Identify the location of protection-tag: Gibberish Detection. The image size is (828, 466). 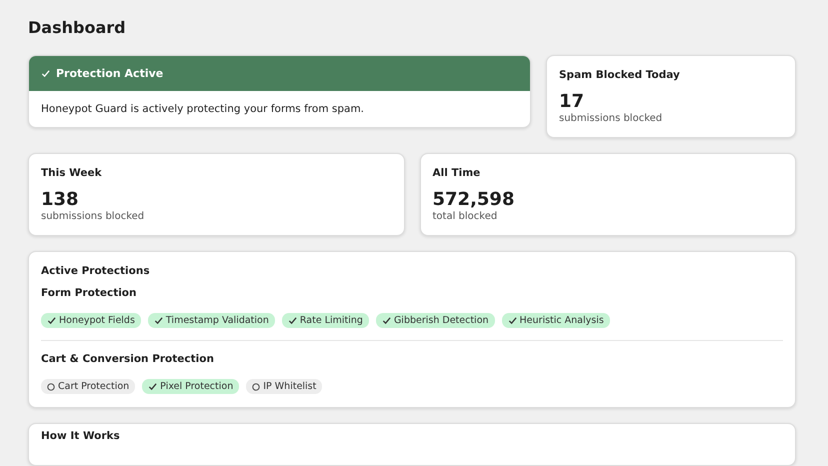
(435, 320).